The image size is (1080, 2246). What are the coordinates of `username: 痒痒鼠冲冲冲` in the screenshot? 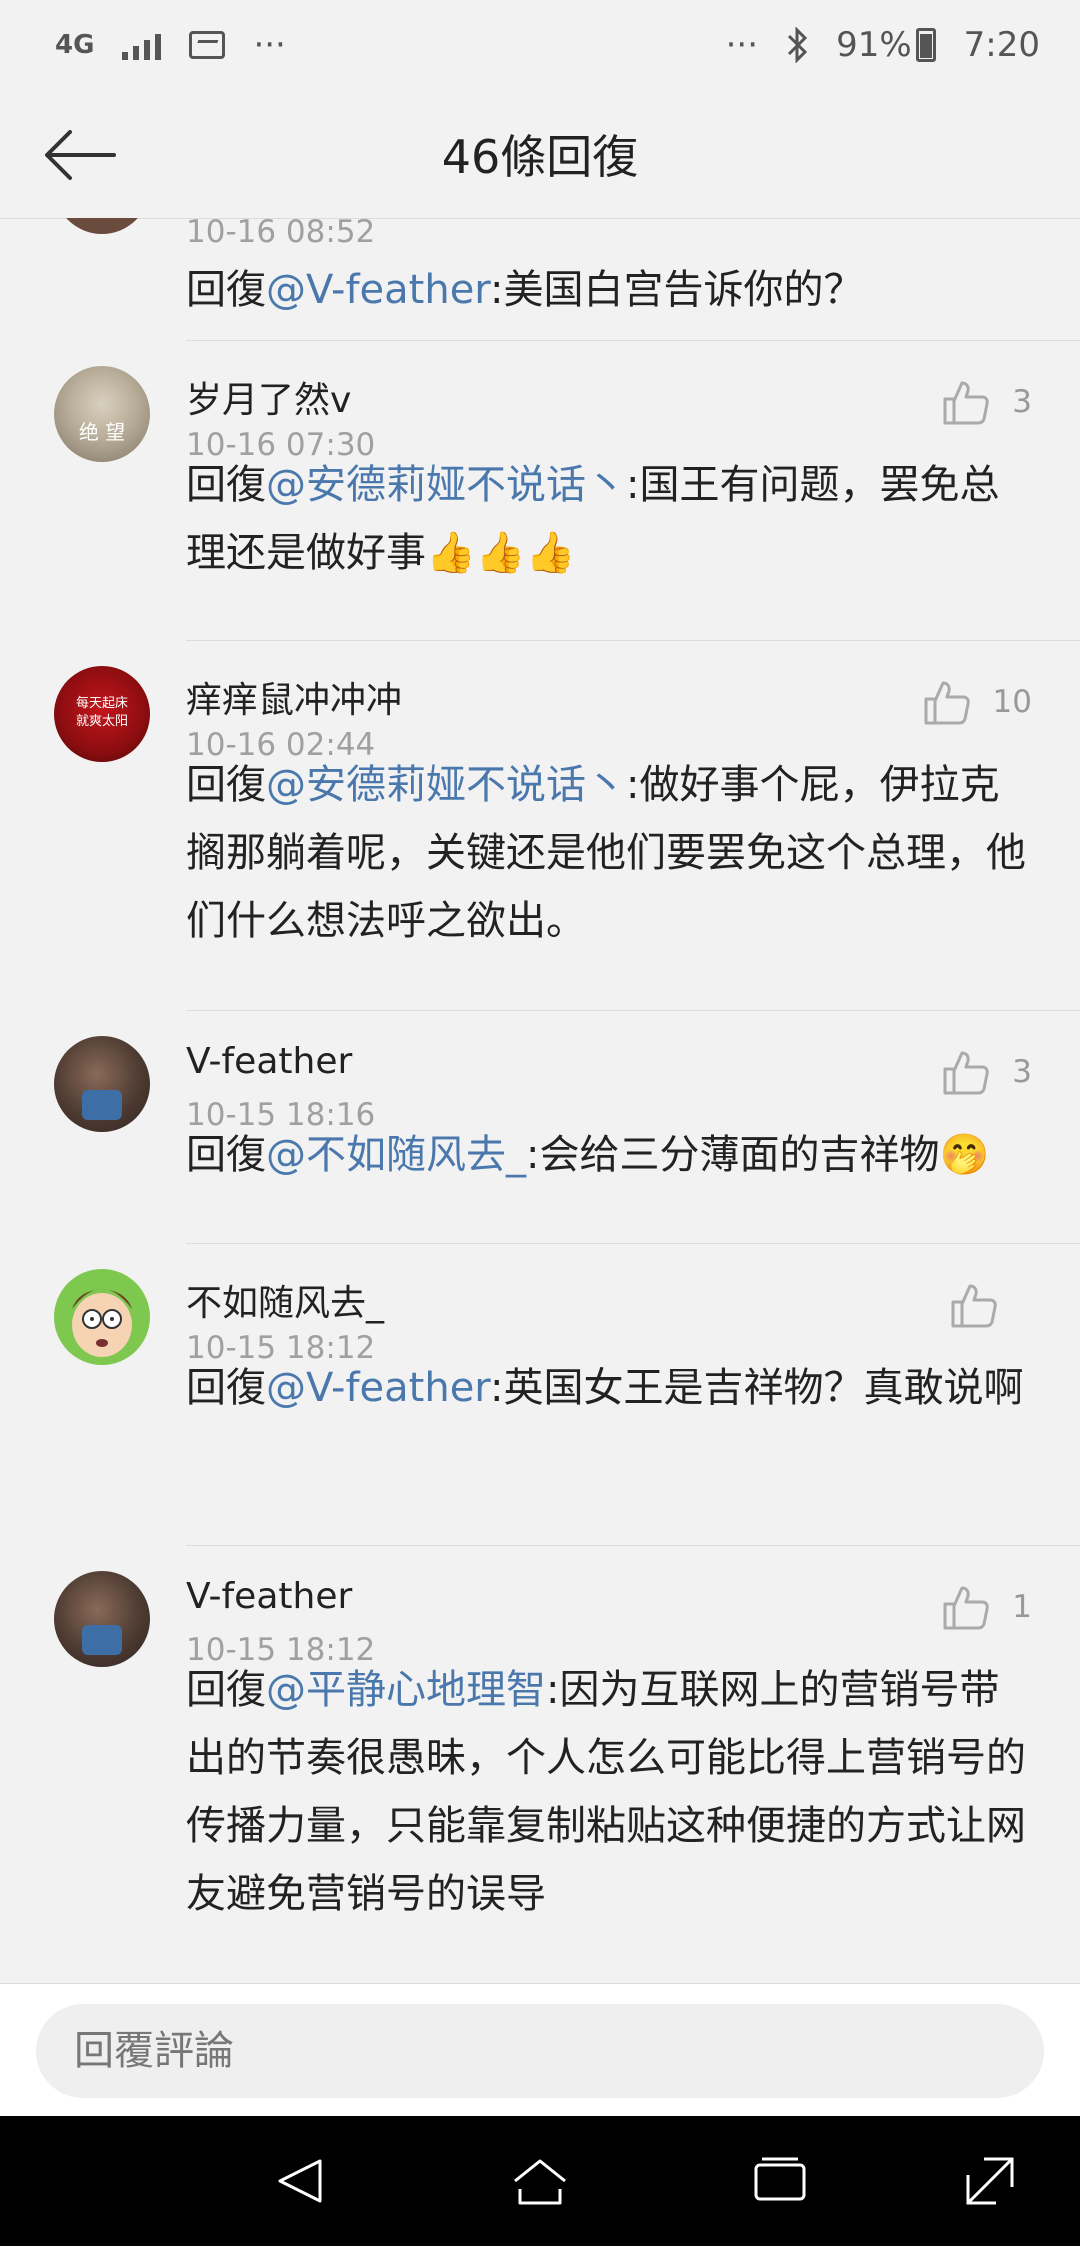 It's located at (294, 697).